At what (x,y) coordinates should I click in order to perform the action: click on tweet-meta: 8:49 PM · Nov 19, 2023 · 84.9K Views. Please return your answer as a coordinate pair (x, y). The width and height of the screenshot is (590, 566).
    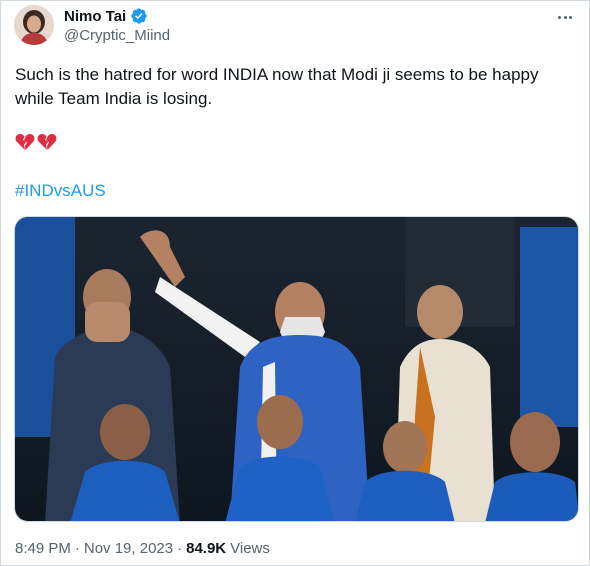
    Looking at the image, I should click on (142, 548).